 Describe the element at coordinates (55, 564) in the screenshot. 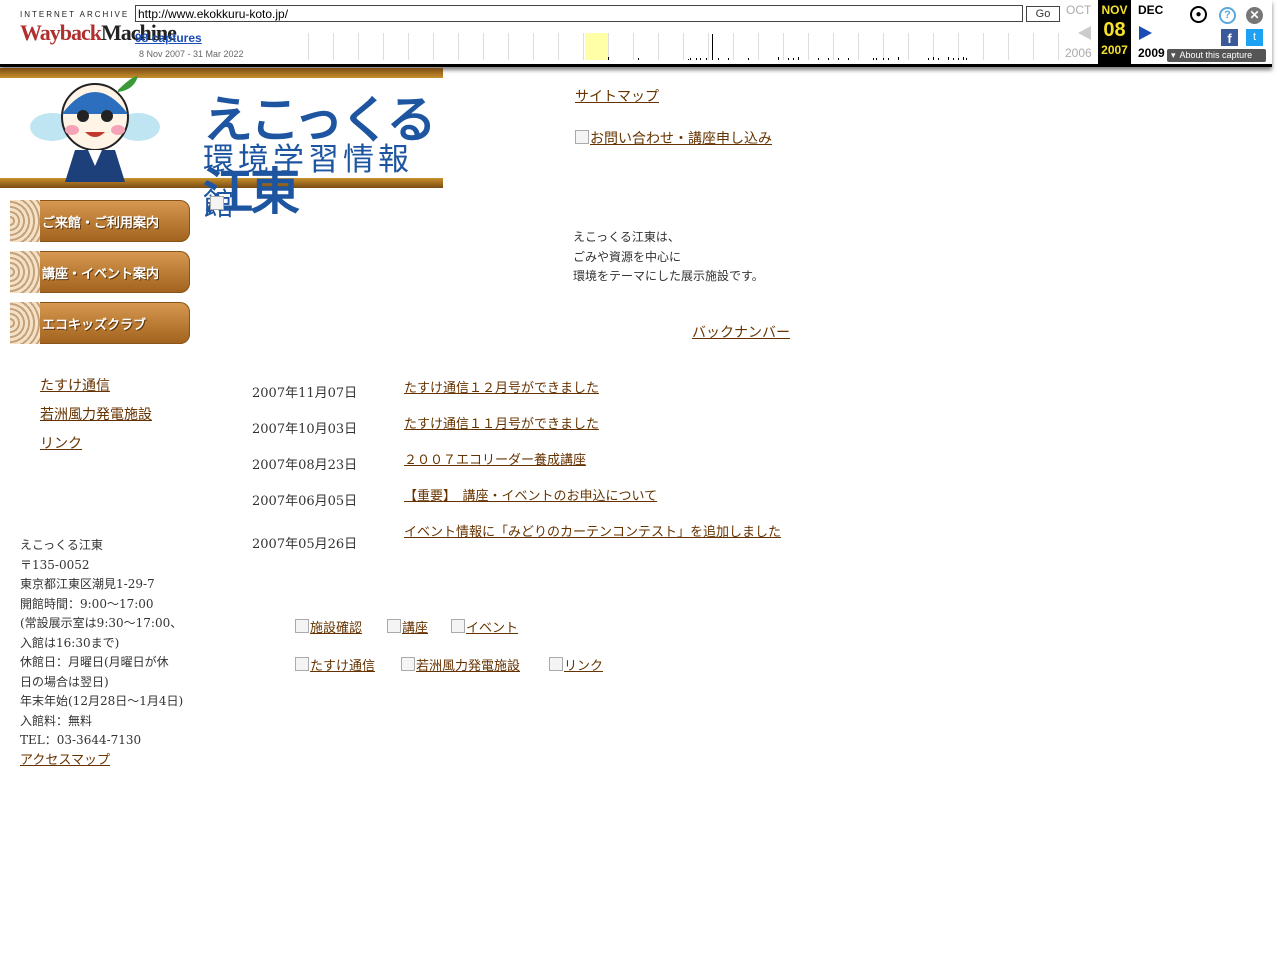

I see `info-zip: 〒135-0052` at that location.